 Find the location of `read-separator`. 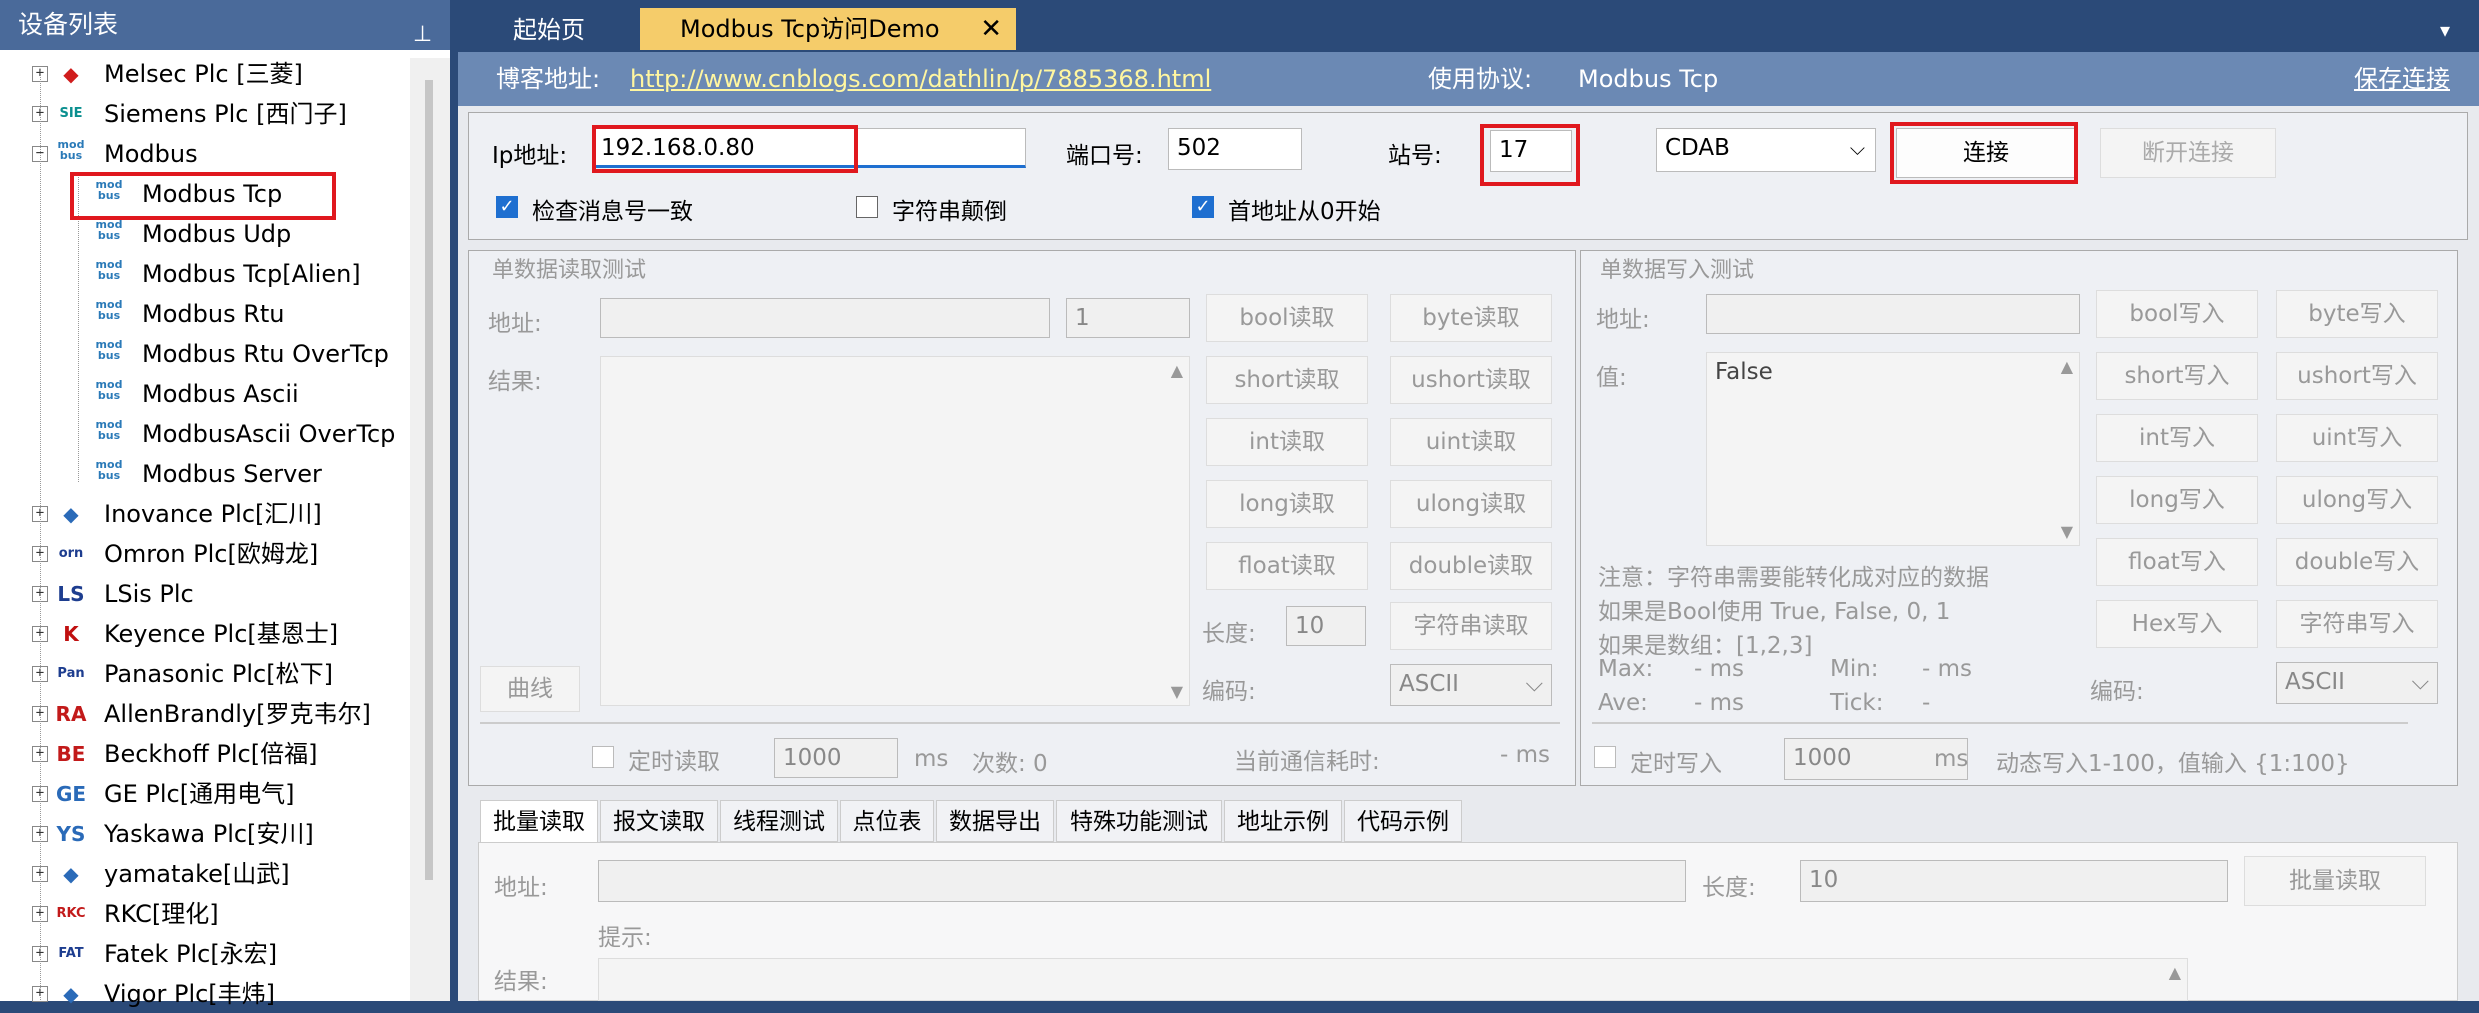

read-separator is located at coordinates (1020, 723).